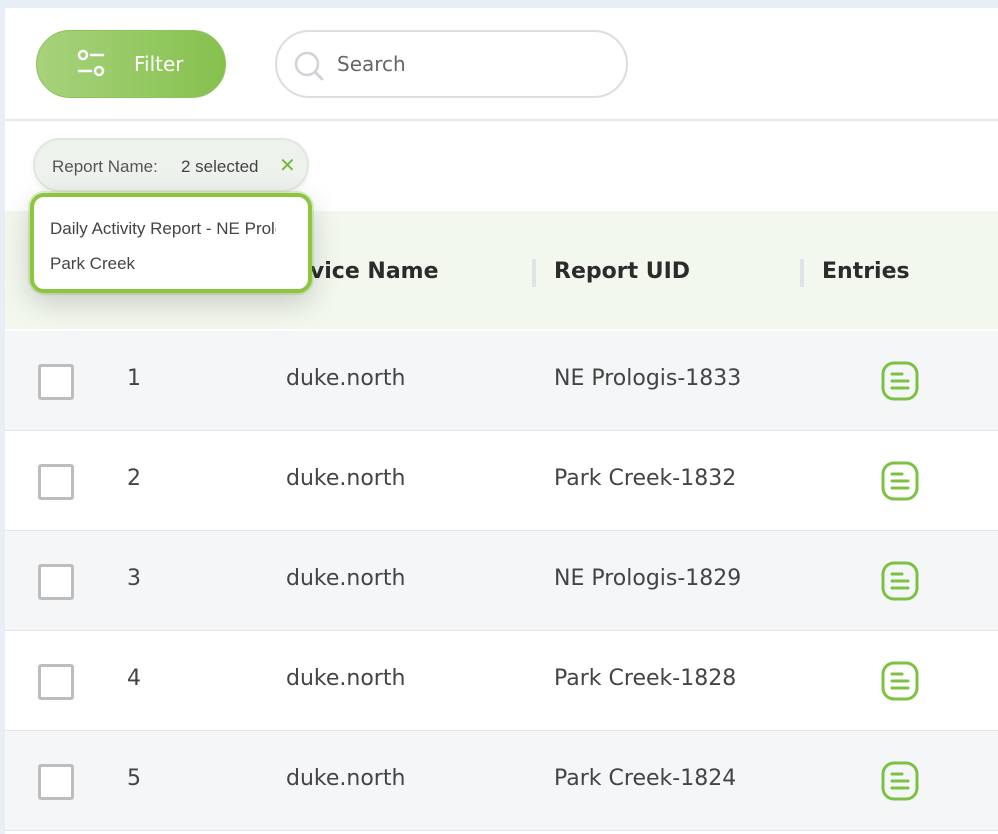  I want to click on toolbar: Filter, so click(501, 64).